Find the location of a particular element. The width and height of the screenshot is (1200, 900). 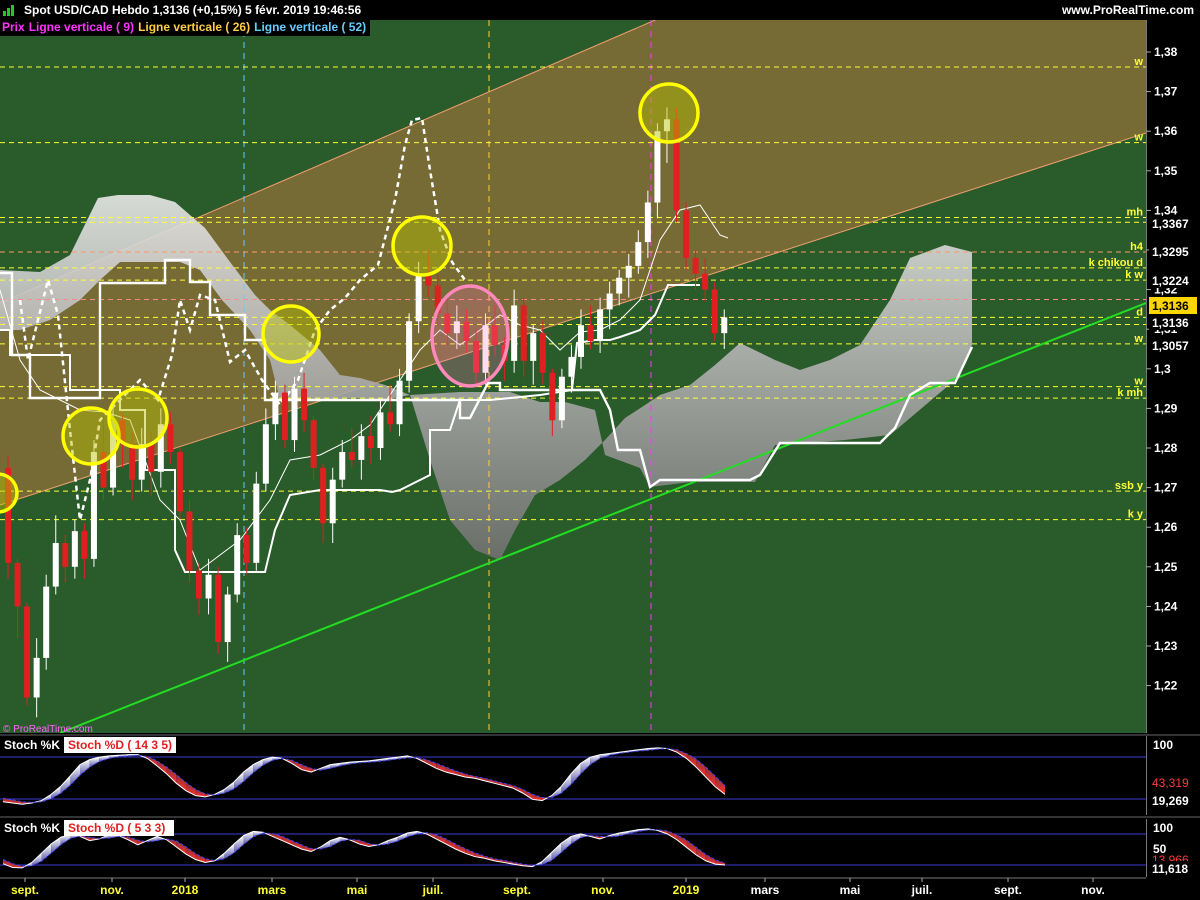

price-marker-label: 1,3057 is located at coordinates (1170, 346).